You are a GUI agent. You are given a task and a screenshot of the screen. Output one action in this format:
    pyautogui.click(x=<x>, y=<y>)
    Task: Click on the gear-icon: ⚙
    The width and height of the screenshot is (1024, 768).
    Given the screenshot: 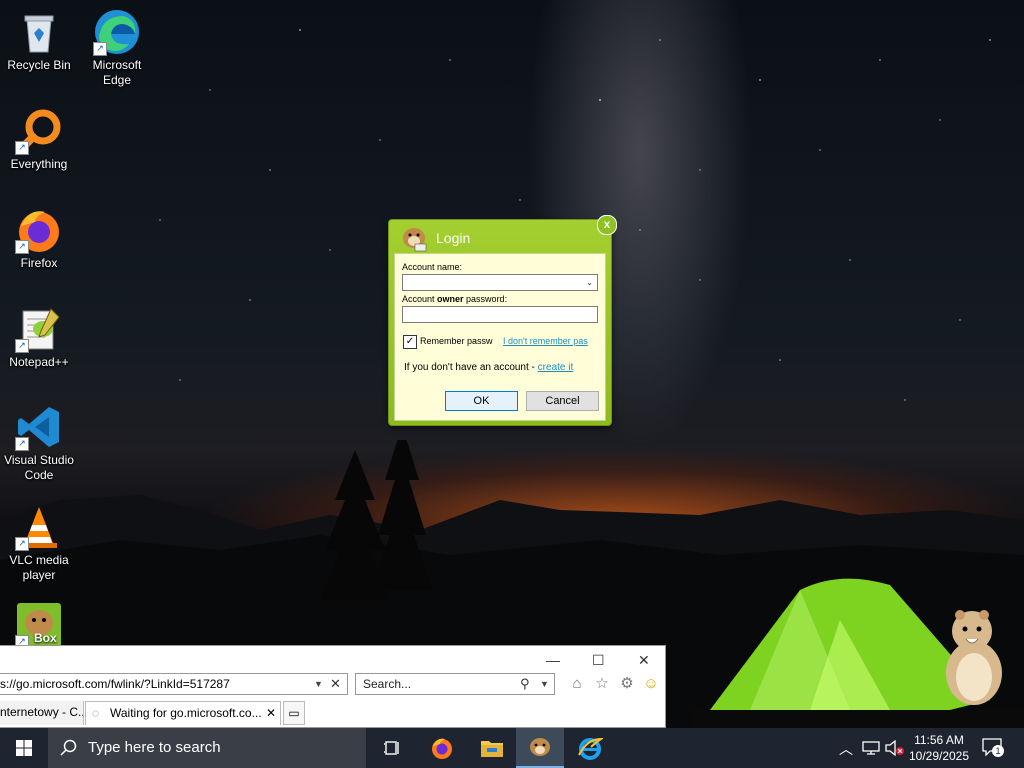 What is the action you would take?
    pyautogui.click(x=627, y=684)
    